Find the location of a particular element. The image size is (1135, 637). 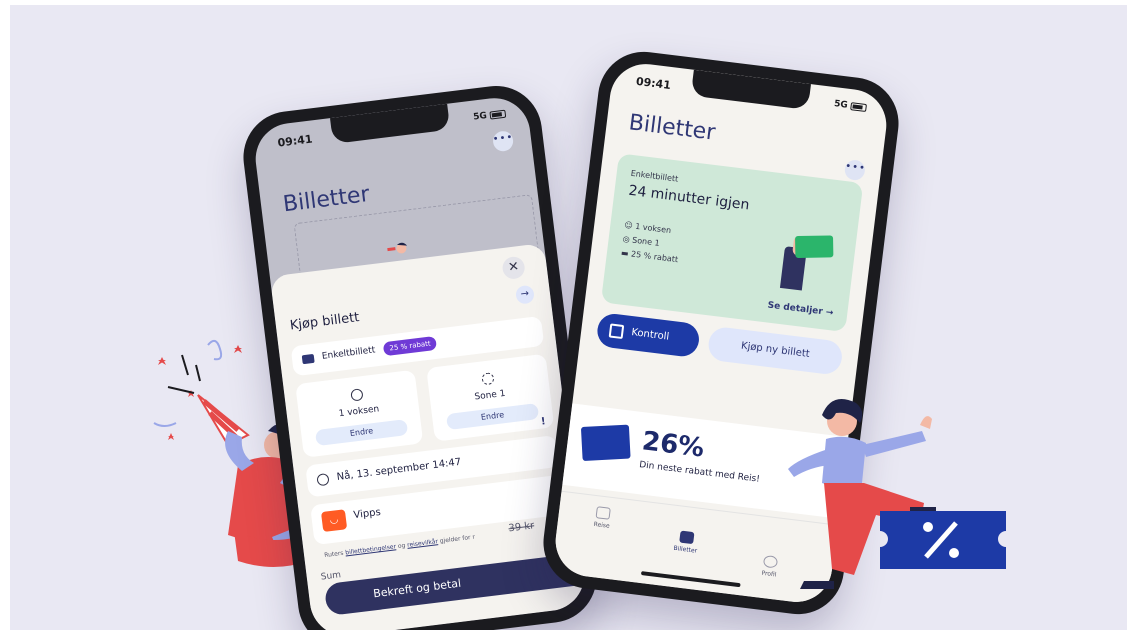

terms-link-conditions: billettbetingelser is located at coordinates (370, 549).